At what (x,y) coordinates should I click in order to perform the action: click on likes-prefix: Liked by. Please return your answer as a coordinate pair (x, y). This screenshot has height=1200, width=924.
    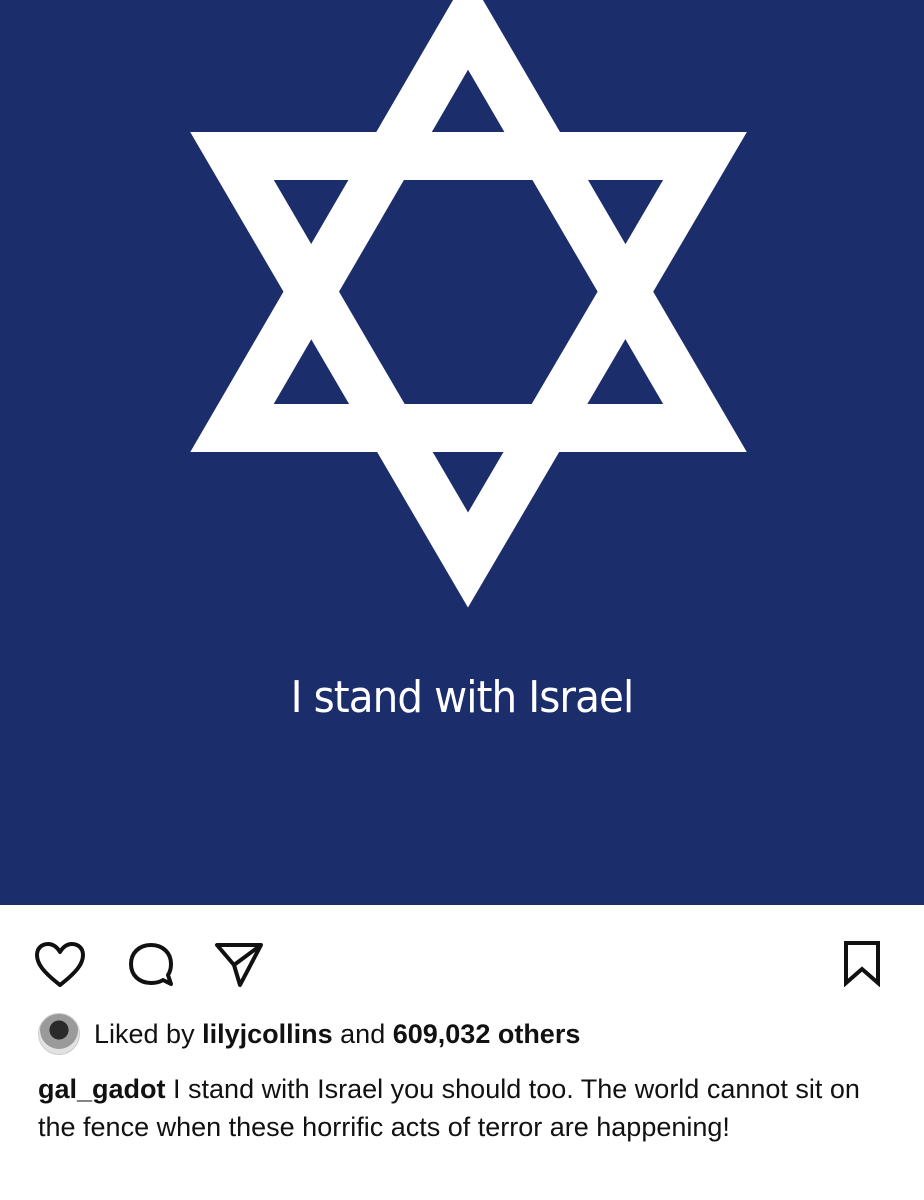
    Looking at the image, I should click on (144, 1033).